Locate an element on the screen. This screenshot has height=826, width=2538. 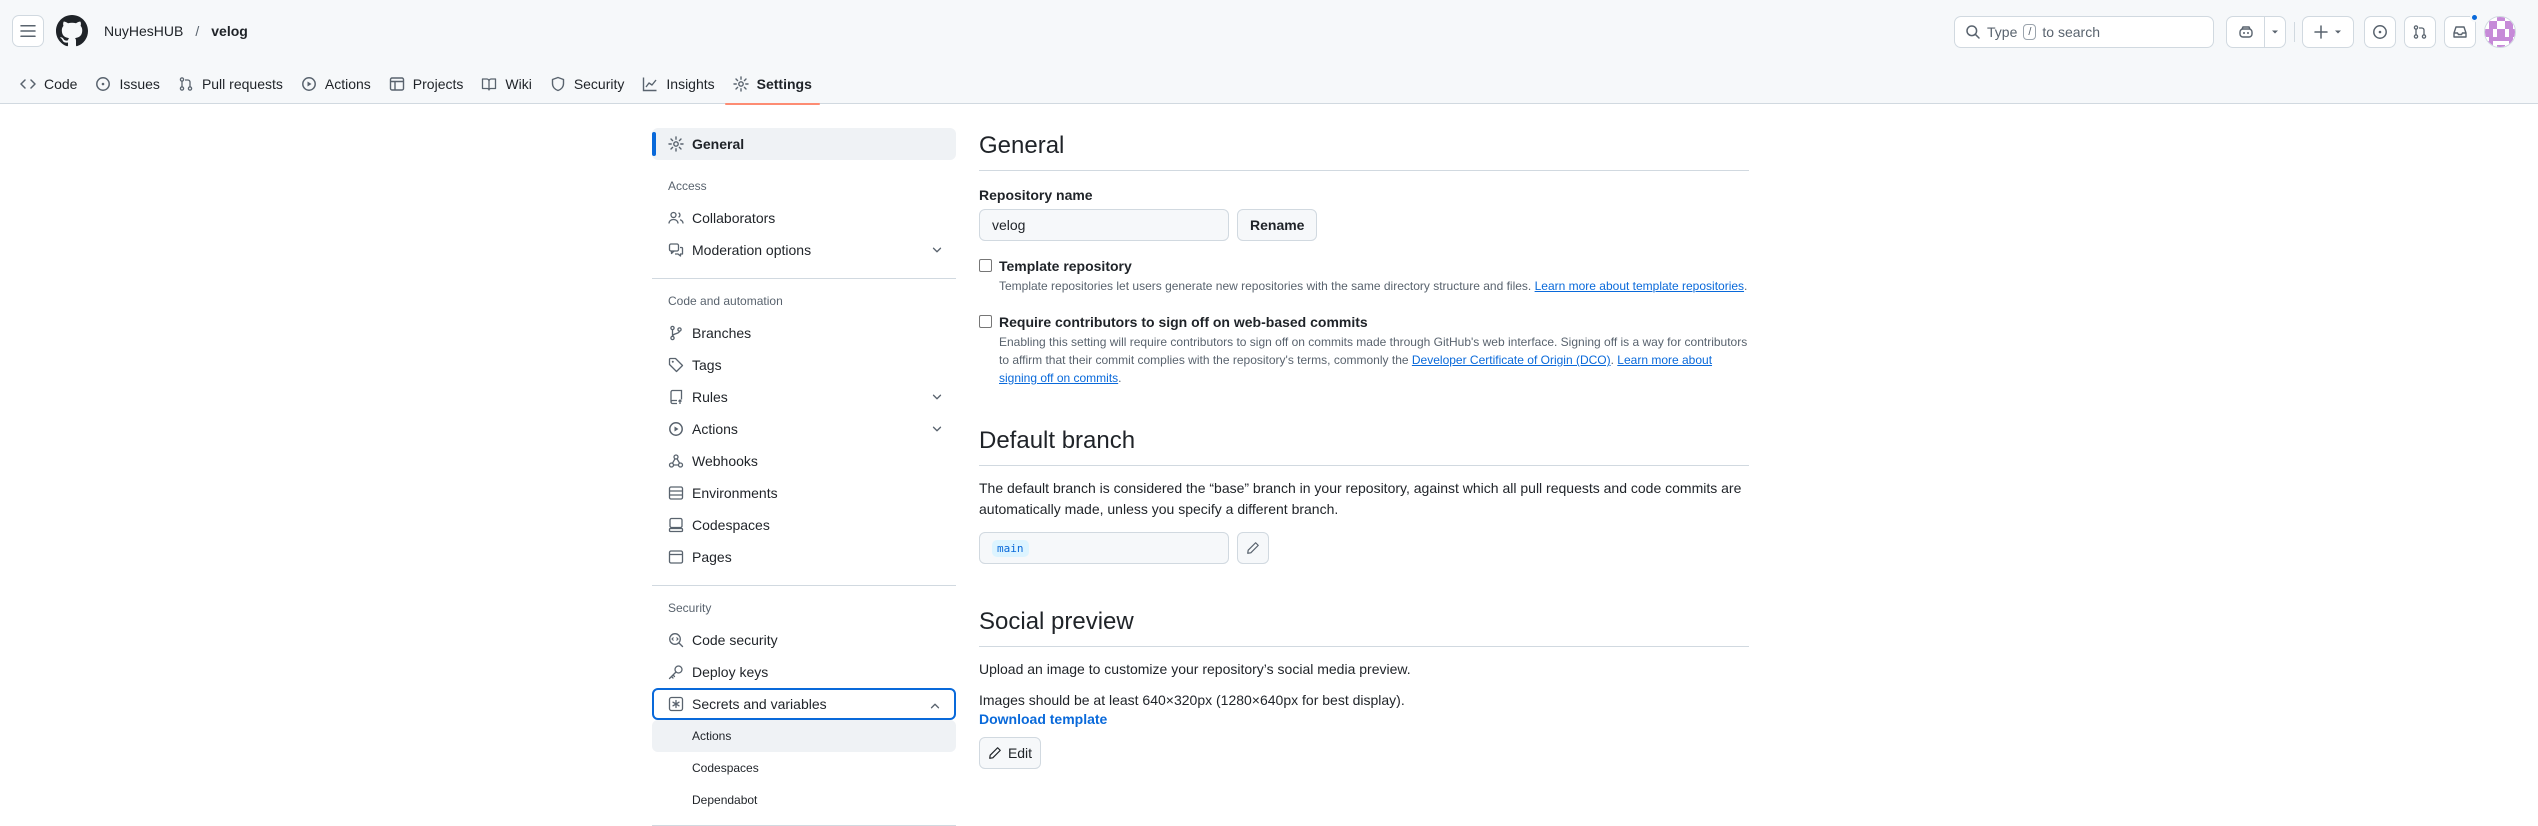
sidebar-item-label: Code security is located at coordinates (735, 640).